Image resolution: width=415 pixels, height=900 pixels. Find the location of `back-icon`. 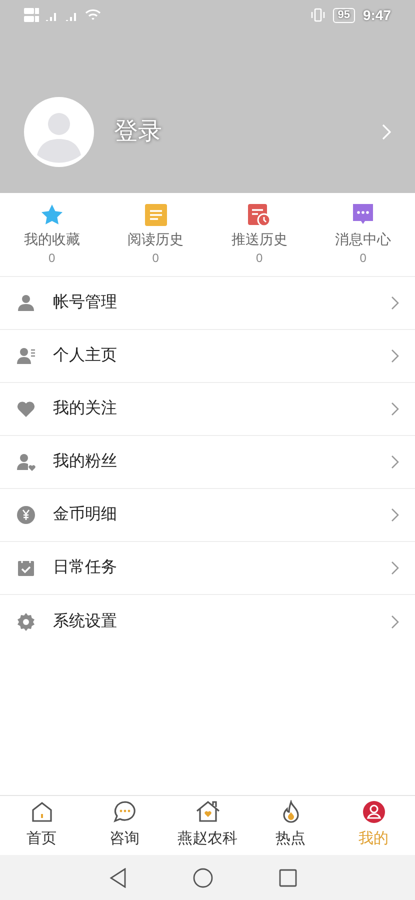

back-icon is located at coordinates (117, 878).